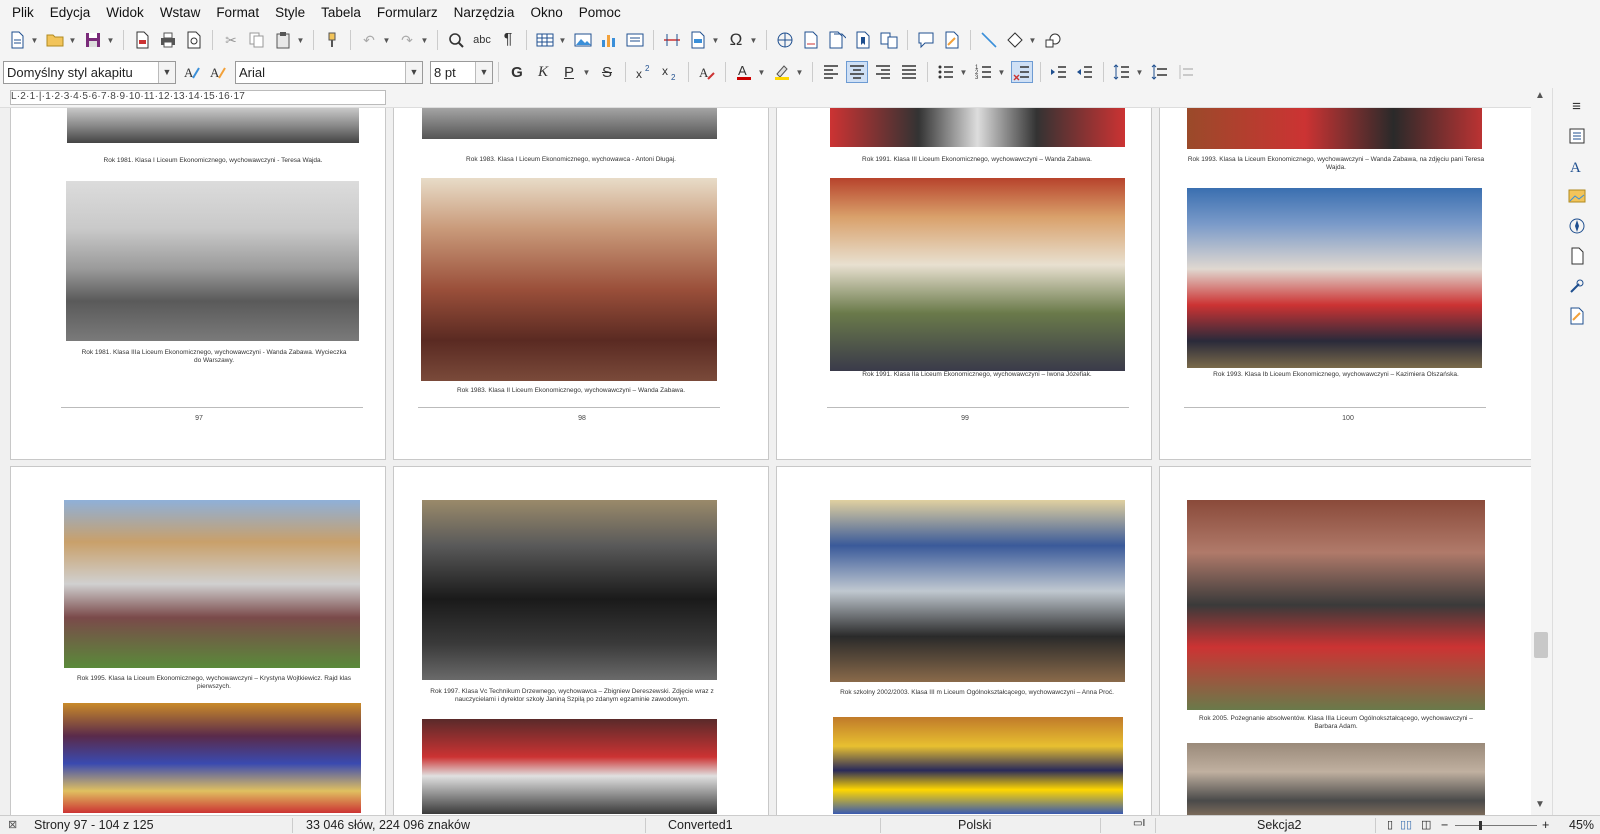  What do you see at coordinates (707, 72) in the screenshot?
I see `clear-formatting-icon: A` at bounding box center [707, 72].